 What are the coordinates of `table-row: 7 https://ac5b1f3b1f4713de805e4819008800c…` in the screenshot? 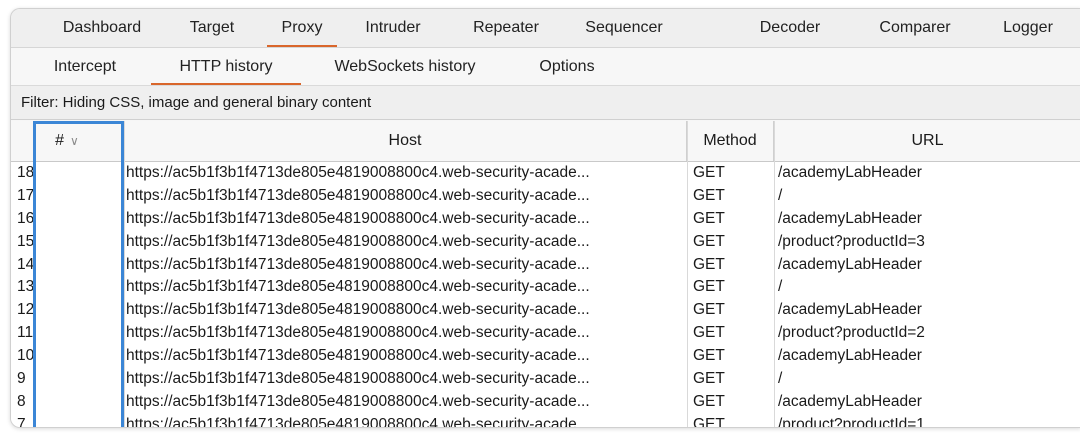 It's located at (545, 420).